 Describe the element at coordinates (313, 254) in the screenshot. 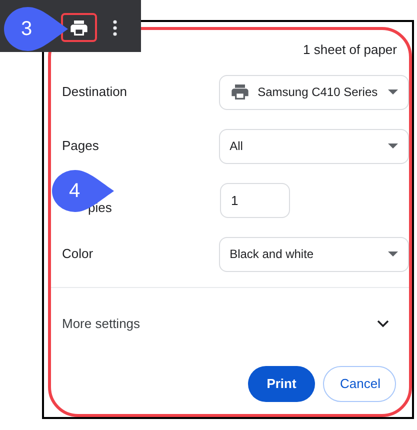

I see `dropdown: Black and white` at that location.